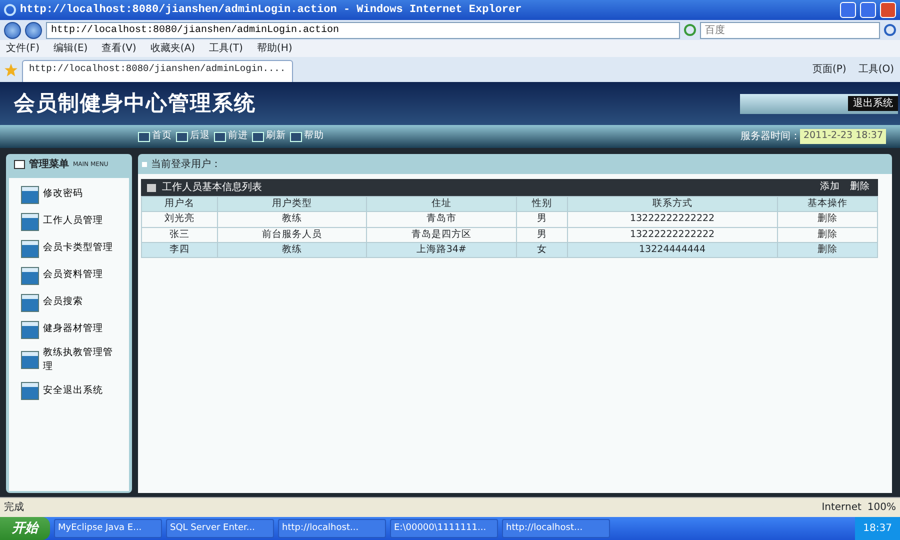 The width and height of the screenshot is (900, 540). I want to click on menu-item: 帮助(H), so click(274, 48).